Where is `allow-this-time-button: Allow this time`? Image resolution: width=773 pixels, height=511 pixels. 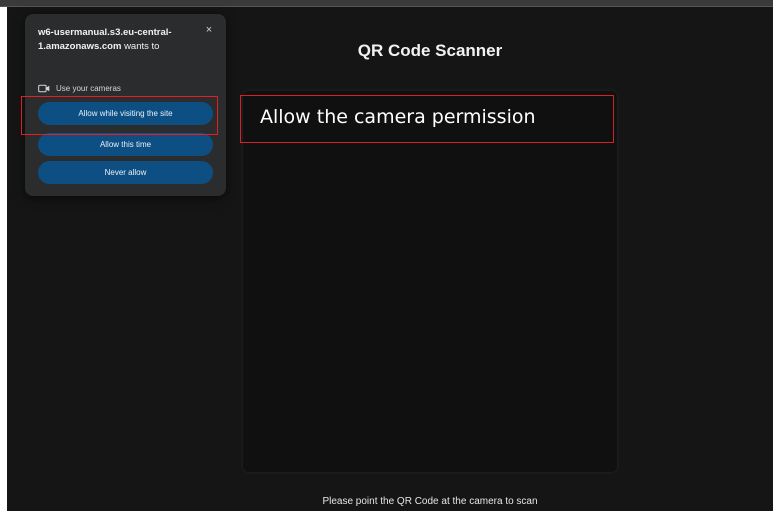 allow-this-time-button: Allow this time is located at coordinates (125, 144).